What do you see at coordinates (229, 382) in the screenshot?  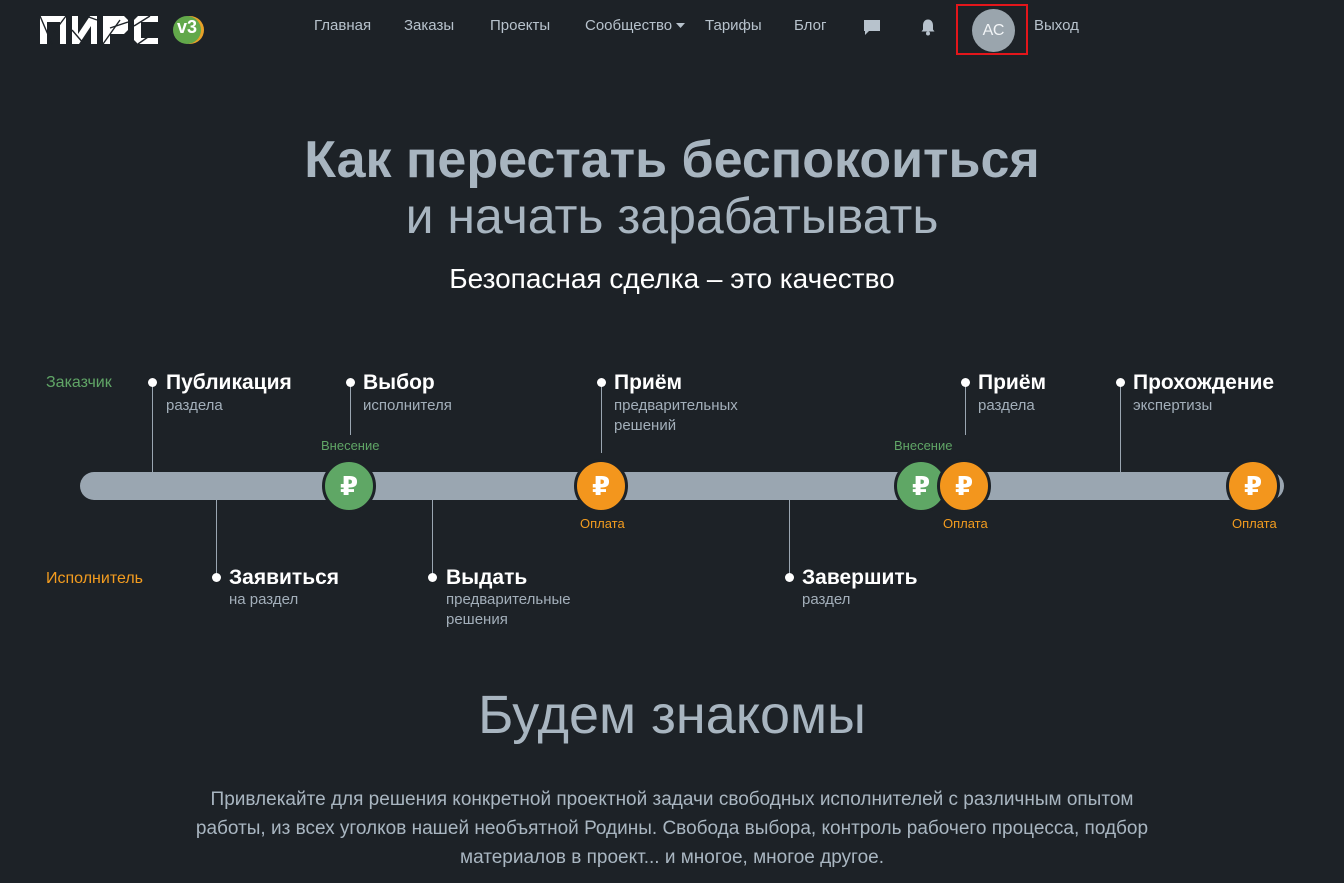 I see `step-publish-title: Публикация` at bounding box center [229, 382].